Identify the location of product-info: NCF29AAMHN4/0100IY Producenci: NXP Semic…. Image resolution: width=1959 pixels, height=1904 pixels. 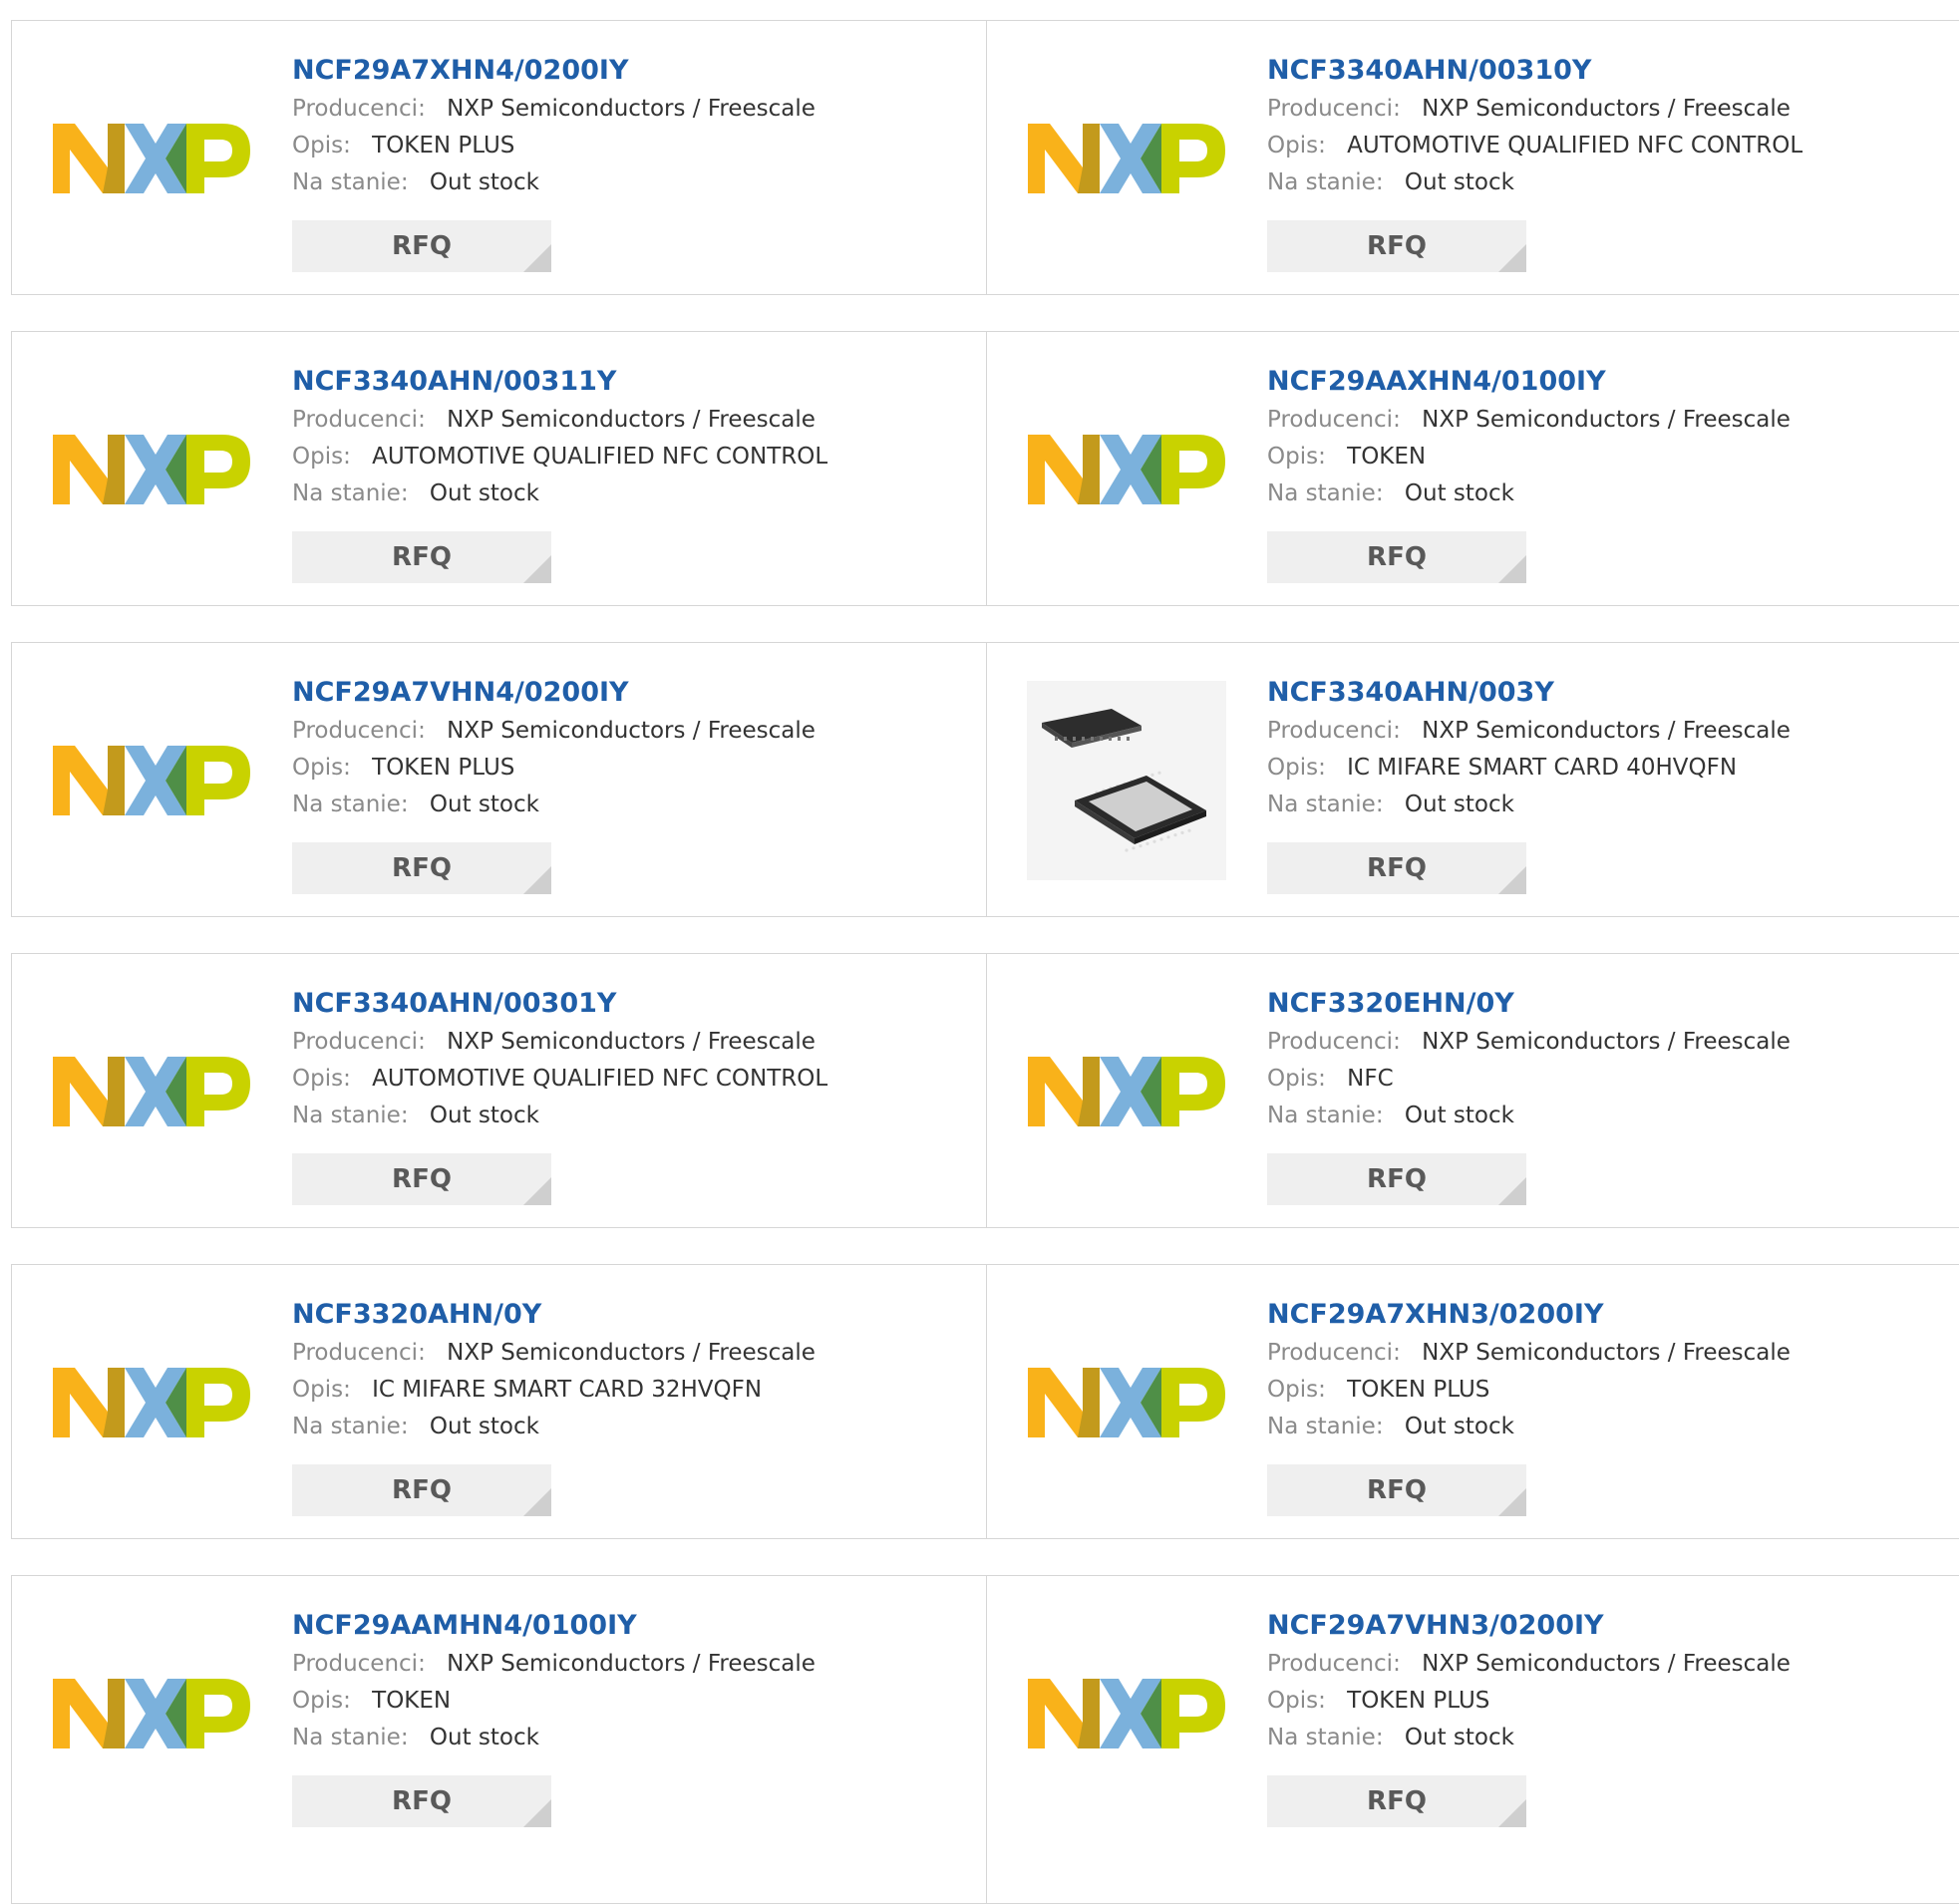
(634, 1681).